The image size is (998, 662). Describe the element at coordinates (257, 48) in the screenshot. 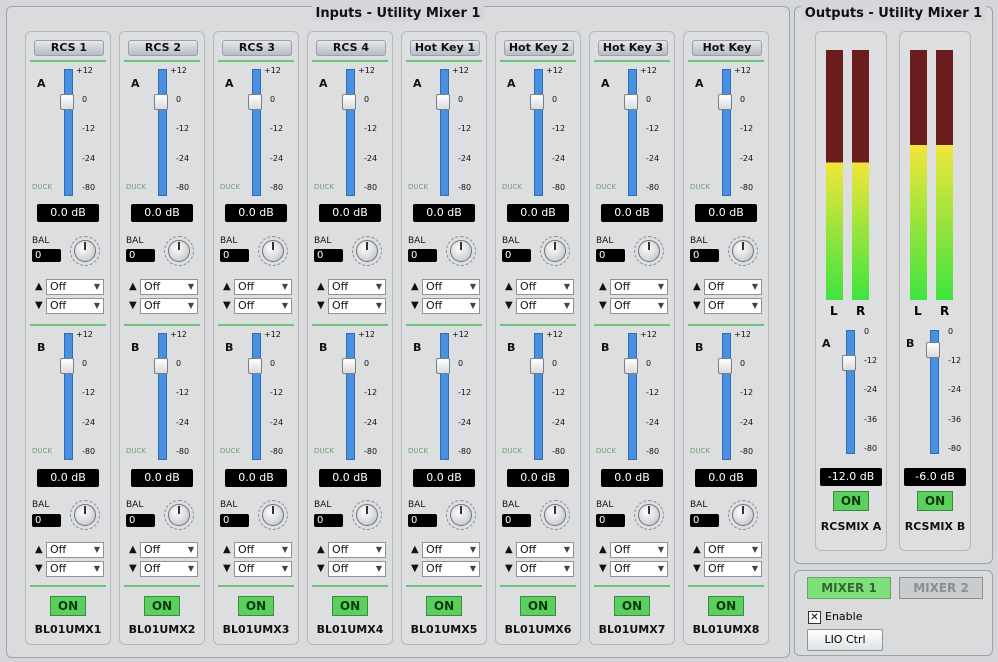

I see `channel-label: RCS 3` at that location.